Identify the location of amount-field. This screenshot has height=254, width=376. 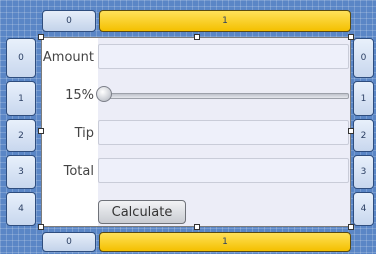
(223, 56).